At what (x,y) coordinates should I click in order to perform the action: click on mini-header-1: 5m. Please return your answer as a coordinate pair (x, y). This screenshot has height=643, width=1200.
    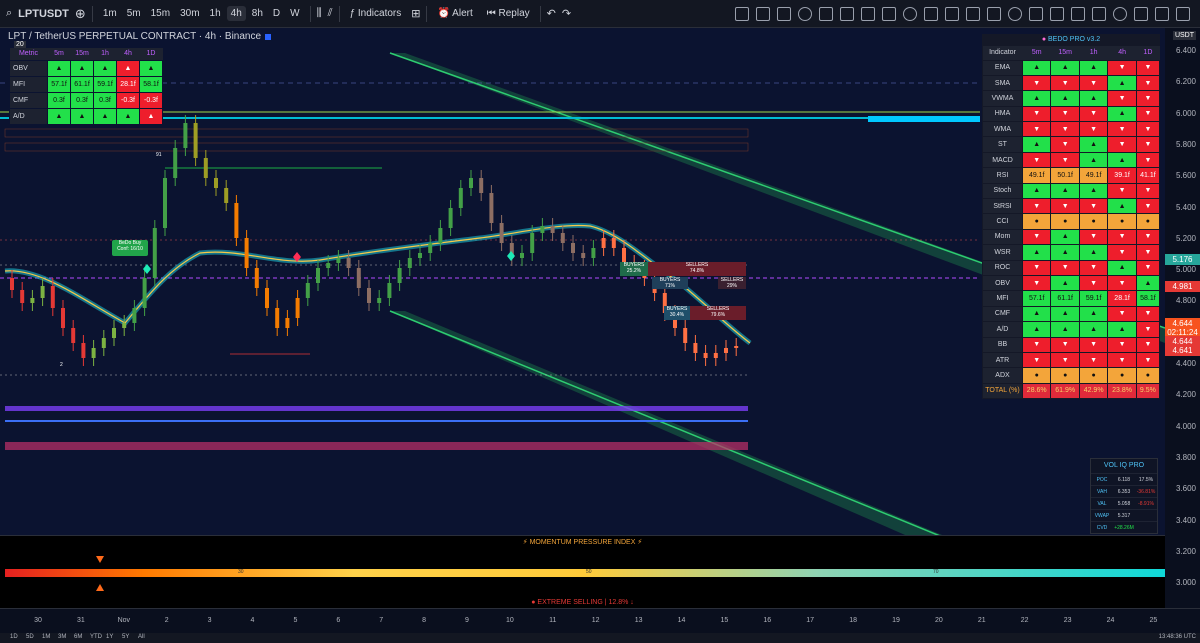
    Looking at the image, I should click on (59, 54).